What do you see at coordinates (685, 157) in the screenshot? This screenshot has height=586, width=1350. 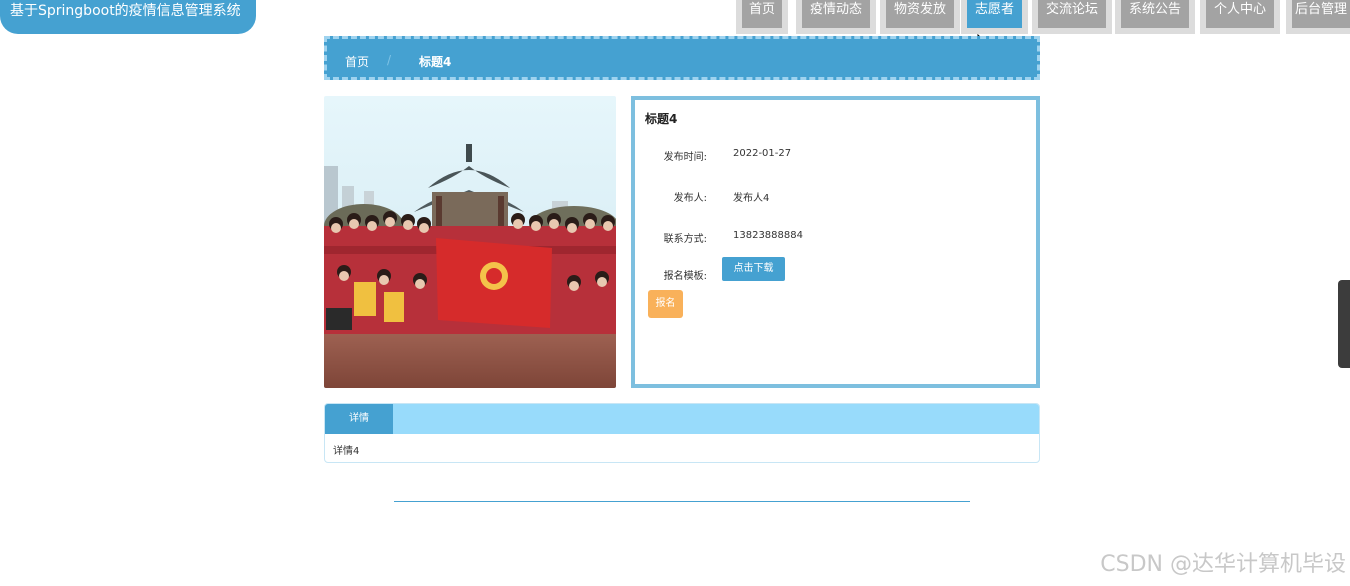 I see `publish-time-label: 发布时间:` at bounding box center [685, 157].